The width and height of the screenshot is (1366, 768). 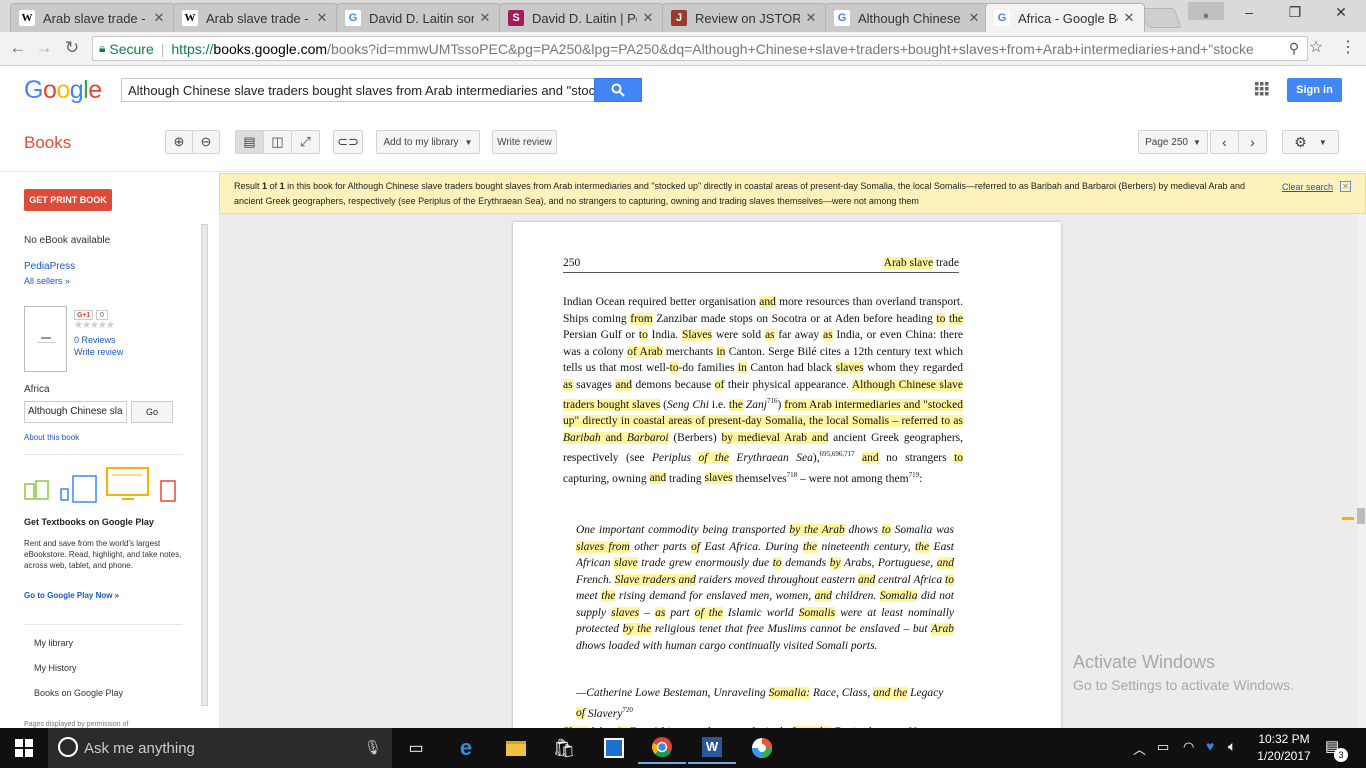 I want to click on back-icon: ←, so click(x=18, y=48).